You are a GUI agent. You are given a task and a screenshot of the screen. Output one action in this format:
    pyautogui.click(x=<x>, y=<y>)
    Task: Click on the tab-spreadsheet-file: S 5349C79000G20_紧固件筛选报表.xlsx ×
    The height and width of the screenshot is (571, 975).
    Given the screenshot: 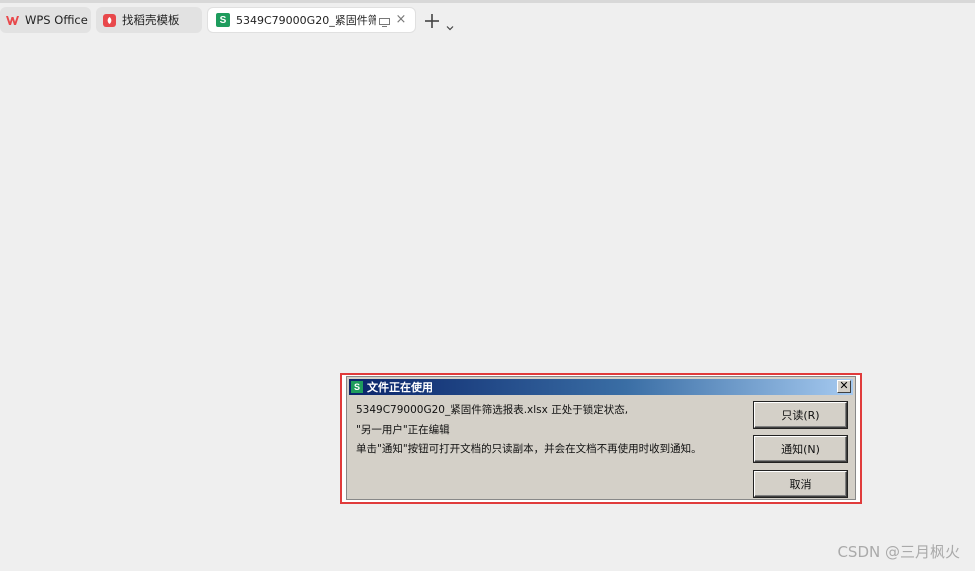 What is the action you would take?
    pyautogui.click(x=311, y=20)
    